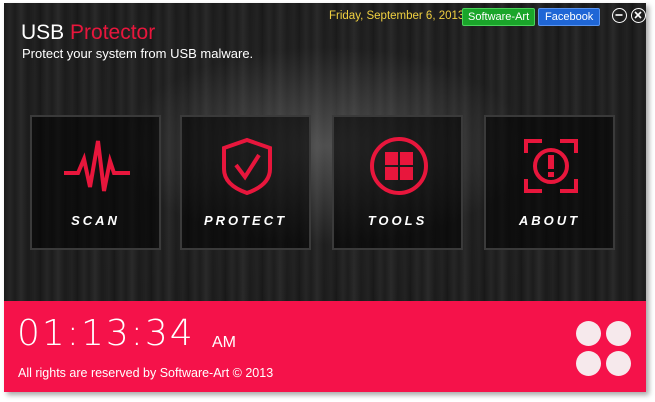  What do you see at coordinates (399, 166) in the screenshot?
I see `grid-circle-icon` at bounding box center [399, 166].